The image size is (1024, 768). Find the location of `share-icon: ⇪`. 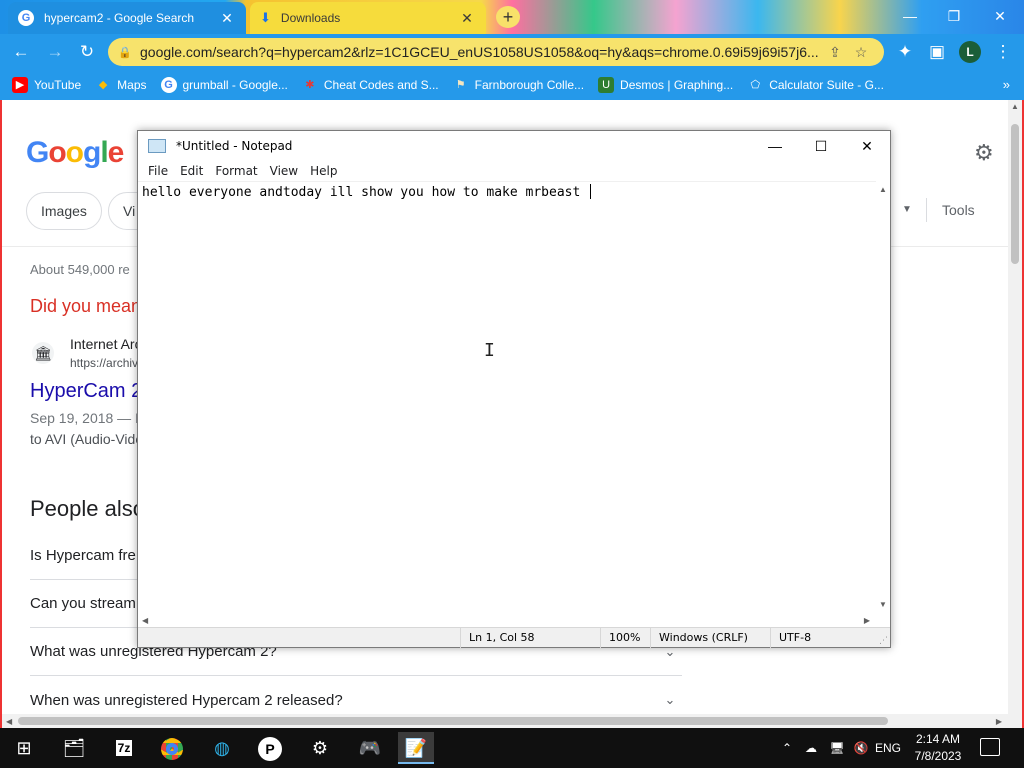

share-icon: ⇪ is located at coordinates (835, 52).